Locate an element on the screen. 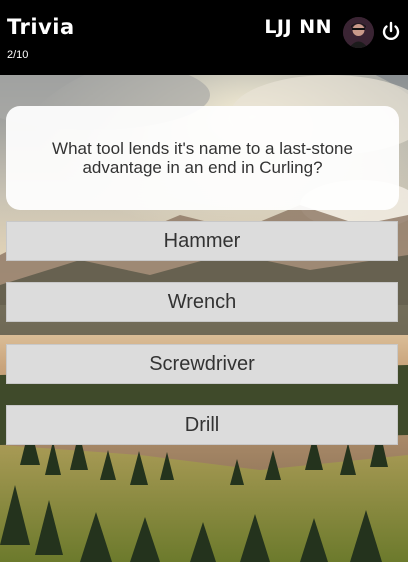  answer-button-screwdriver: Screwdriver is located at coordinates (202, 364).